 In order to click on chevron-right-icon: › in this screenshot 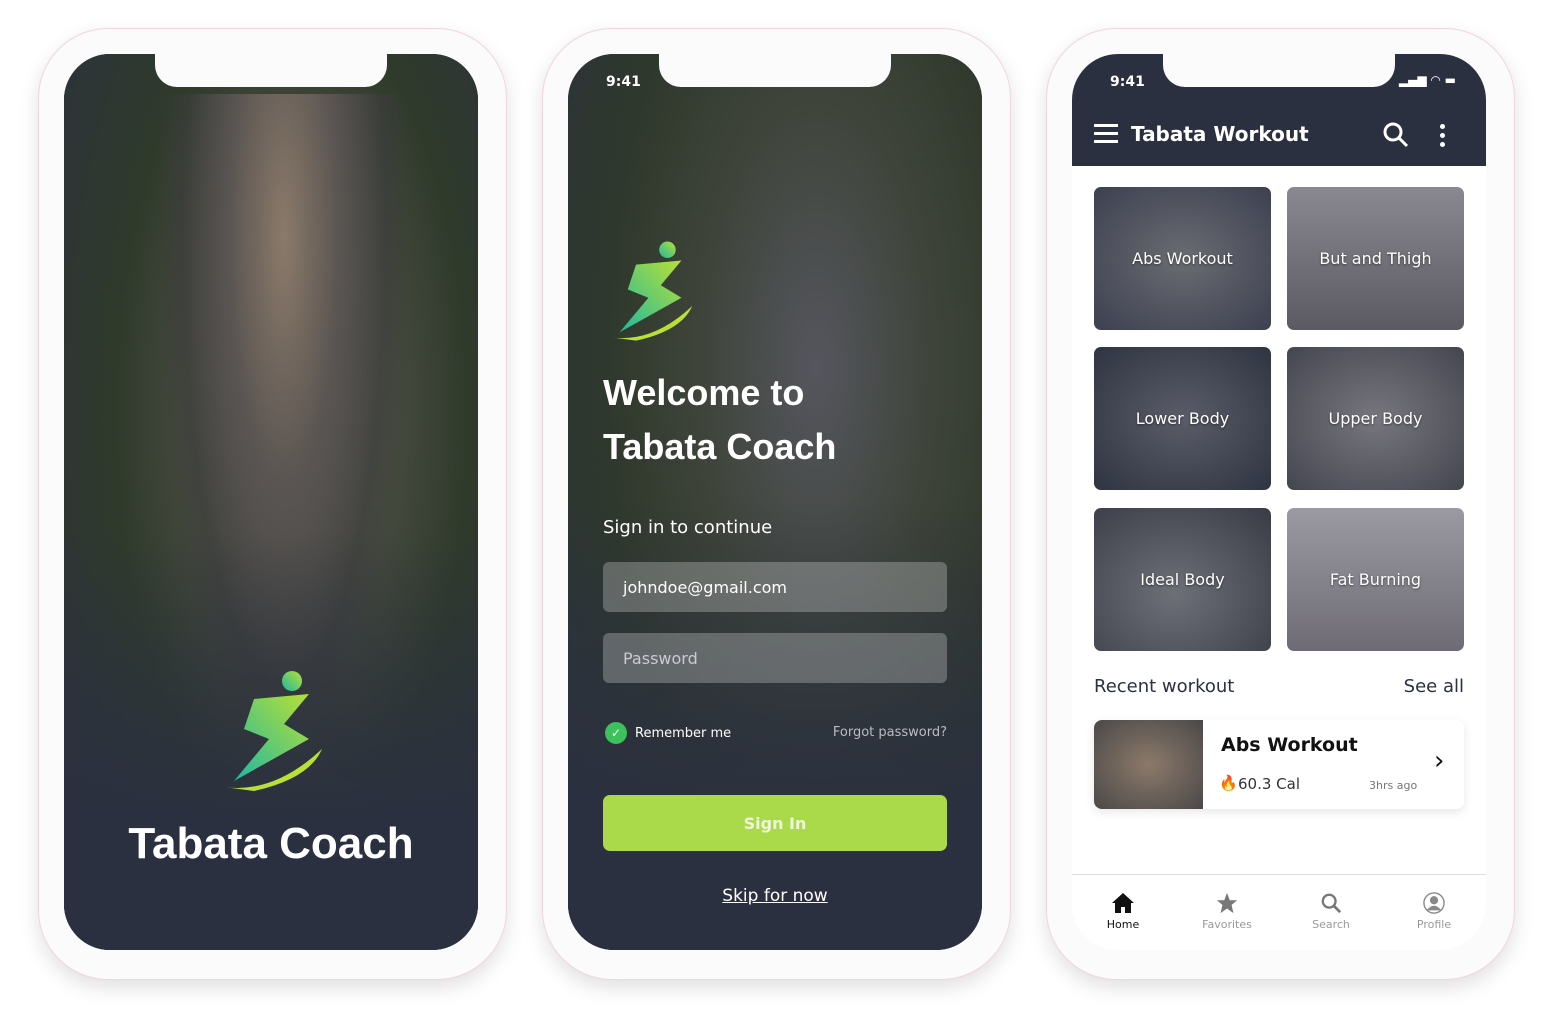, I will do `click(1439, 761)`.